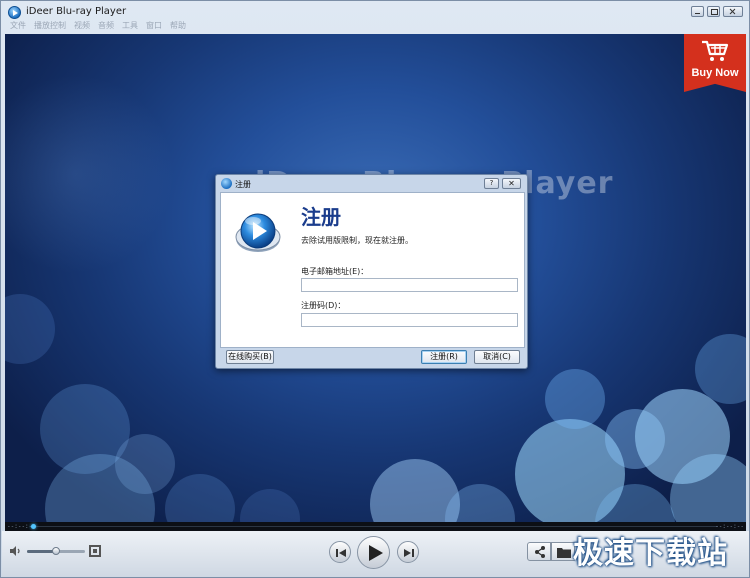 This screenshot has height=578, width=750. Describe the element at coordinates (371, 183) in the screenshot. I see `dialog-title-bar: 注册 ? ✕` at that location.